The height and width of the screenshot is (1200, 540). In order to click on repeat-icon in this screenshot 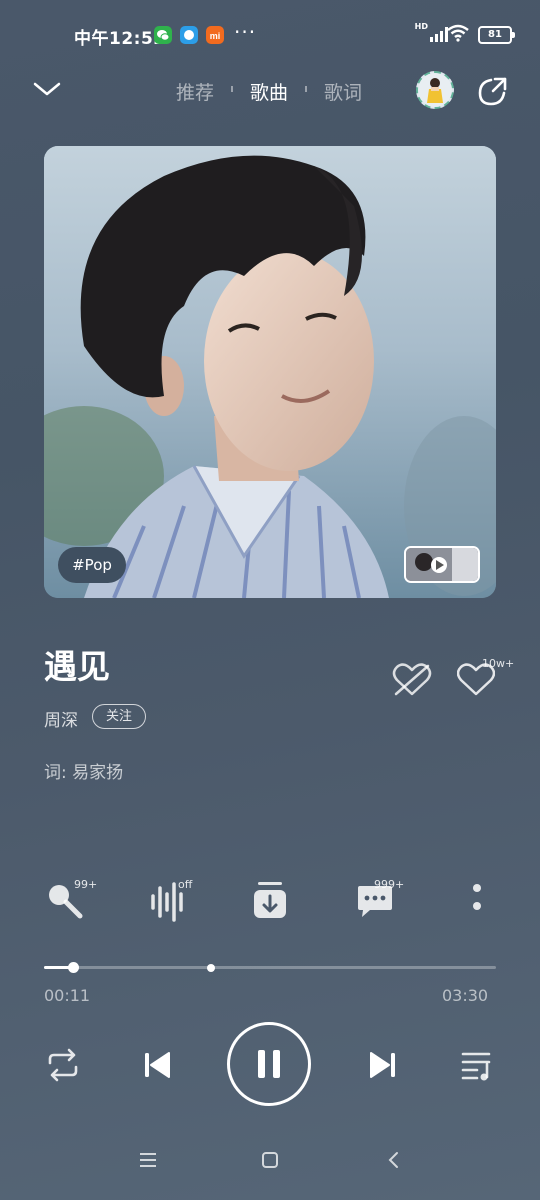, I will do `click(63, 1065)`.